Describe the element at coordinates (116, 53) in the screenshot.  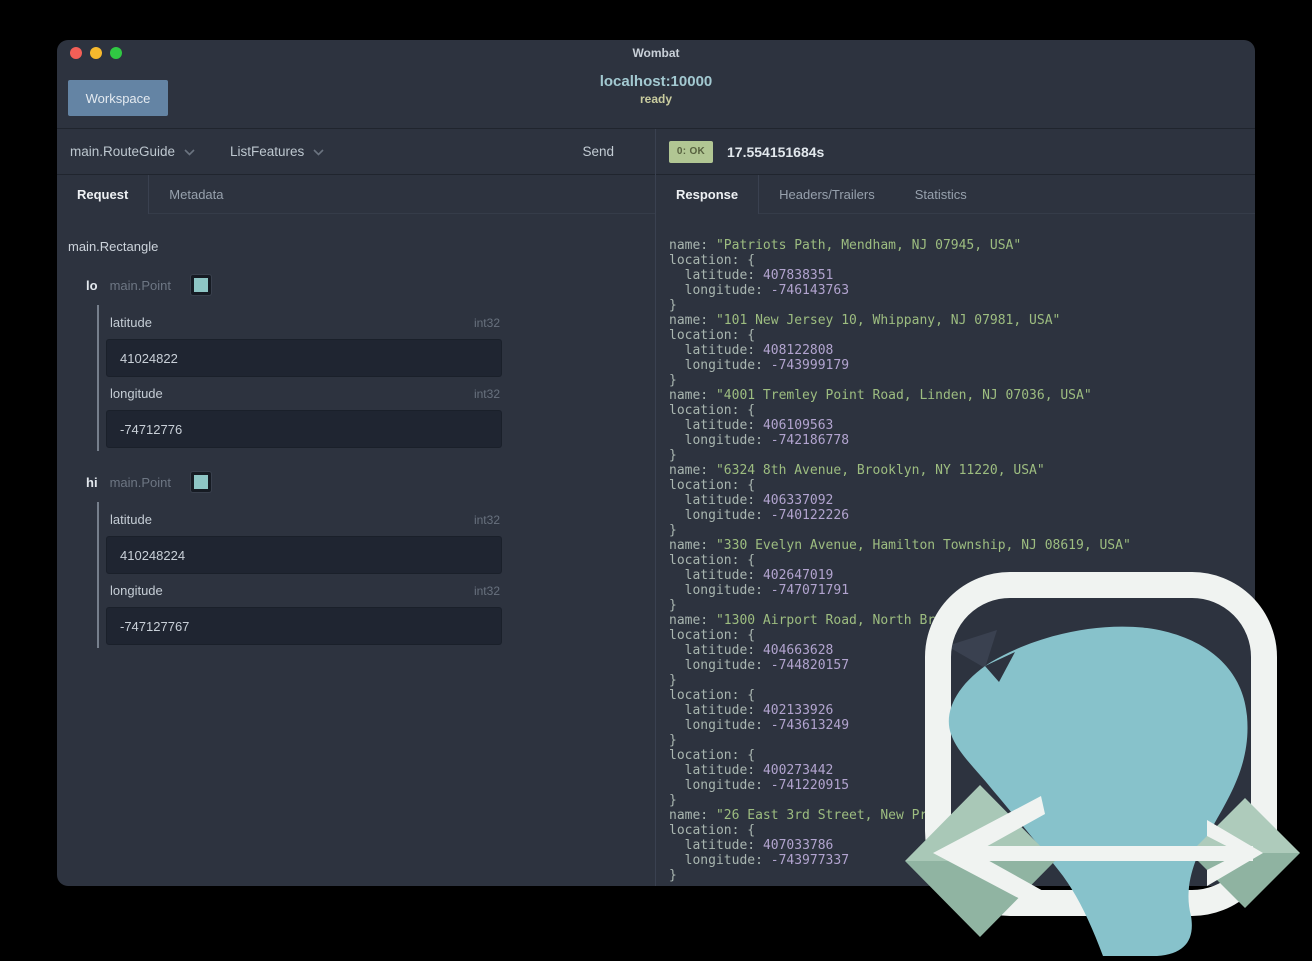
I see `zoom-window-button` at that location.